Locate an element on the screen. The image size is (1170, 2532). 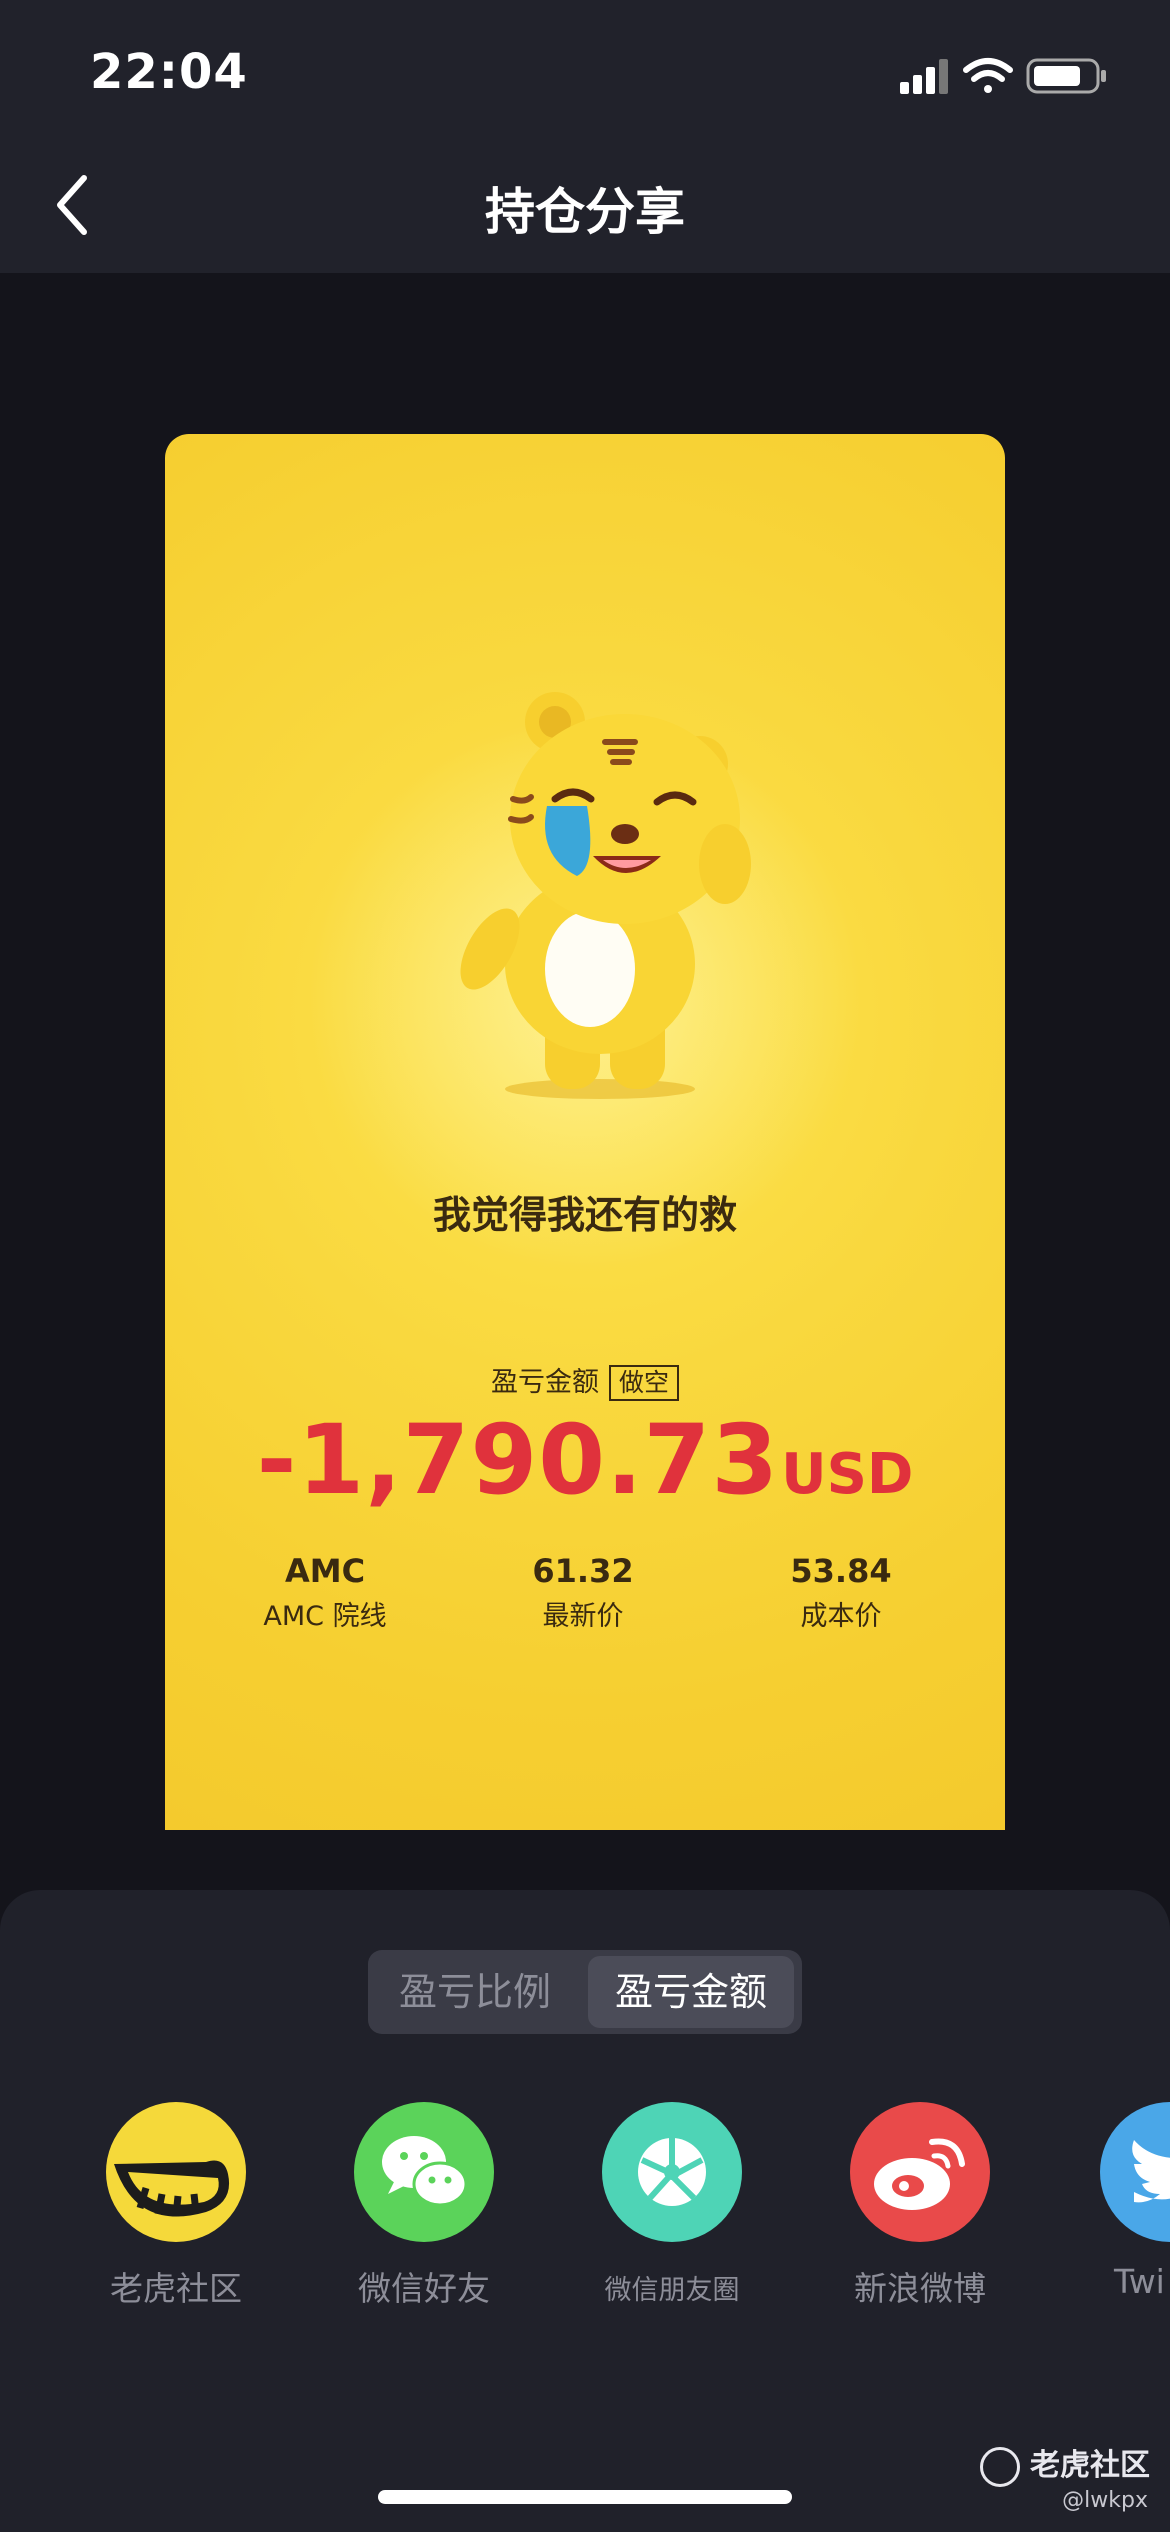
mood-quote: 我觉得我还有的救 is located at coordinates (584, 1215).